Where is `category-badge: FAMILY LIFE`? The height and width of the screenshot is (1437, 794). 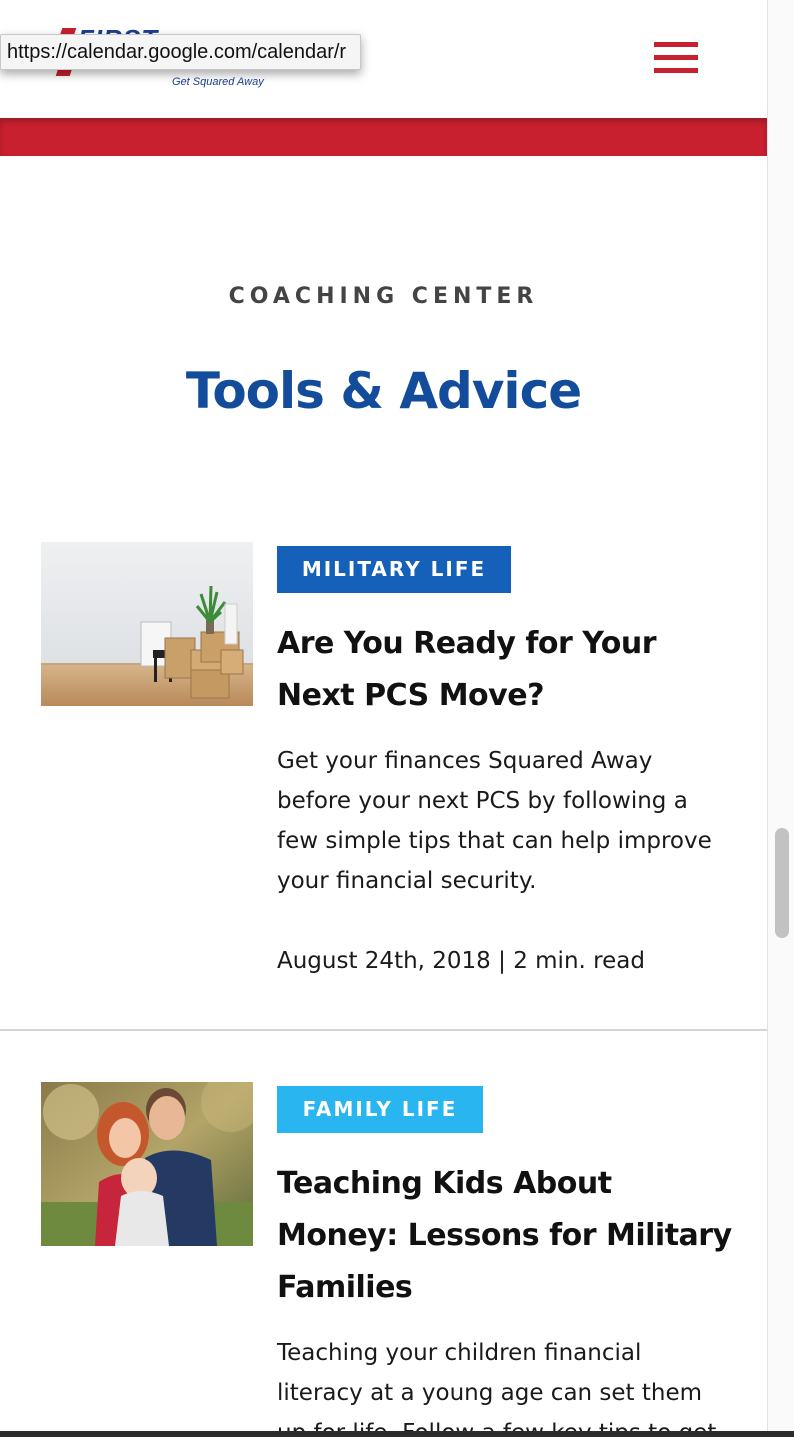 category-badge: FAMILY LIFE is located at coordinates (380, 1109).